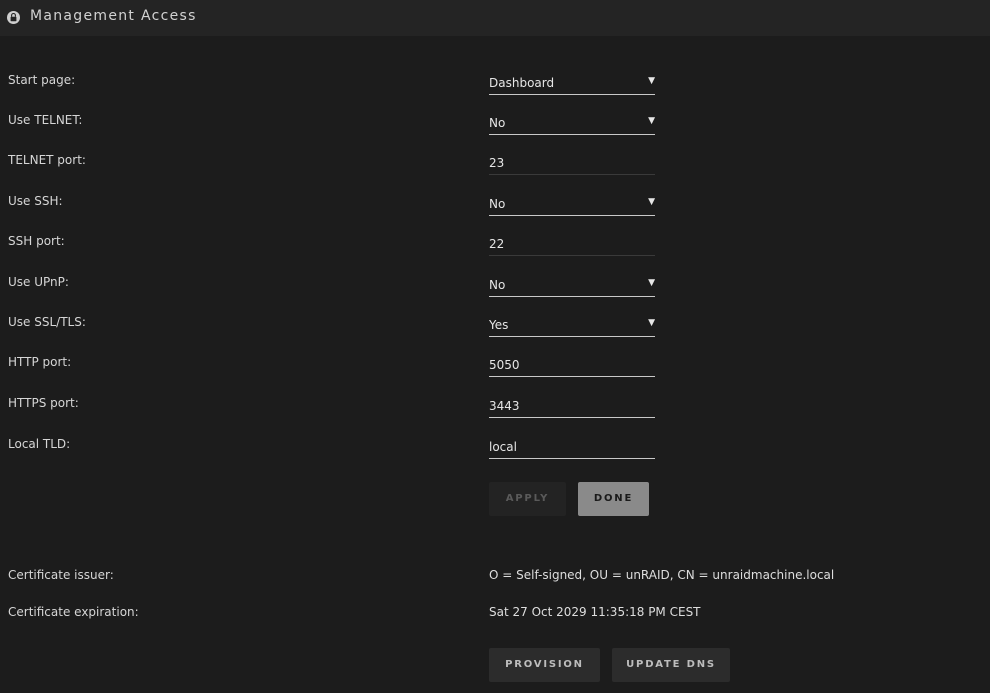 The image size is (990, 693). I want to click on certificate-issuer-label: Certificate issuer:, so click(61, 575).